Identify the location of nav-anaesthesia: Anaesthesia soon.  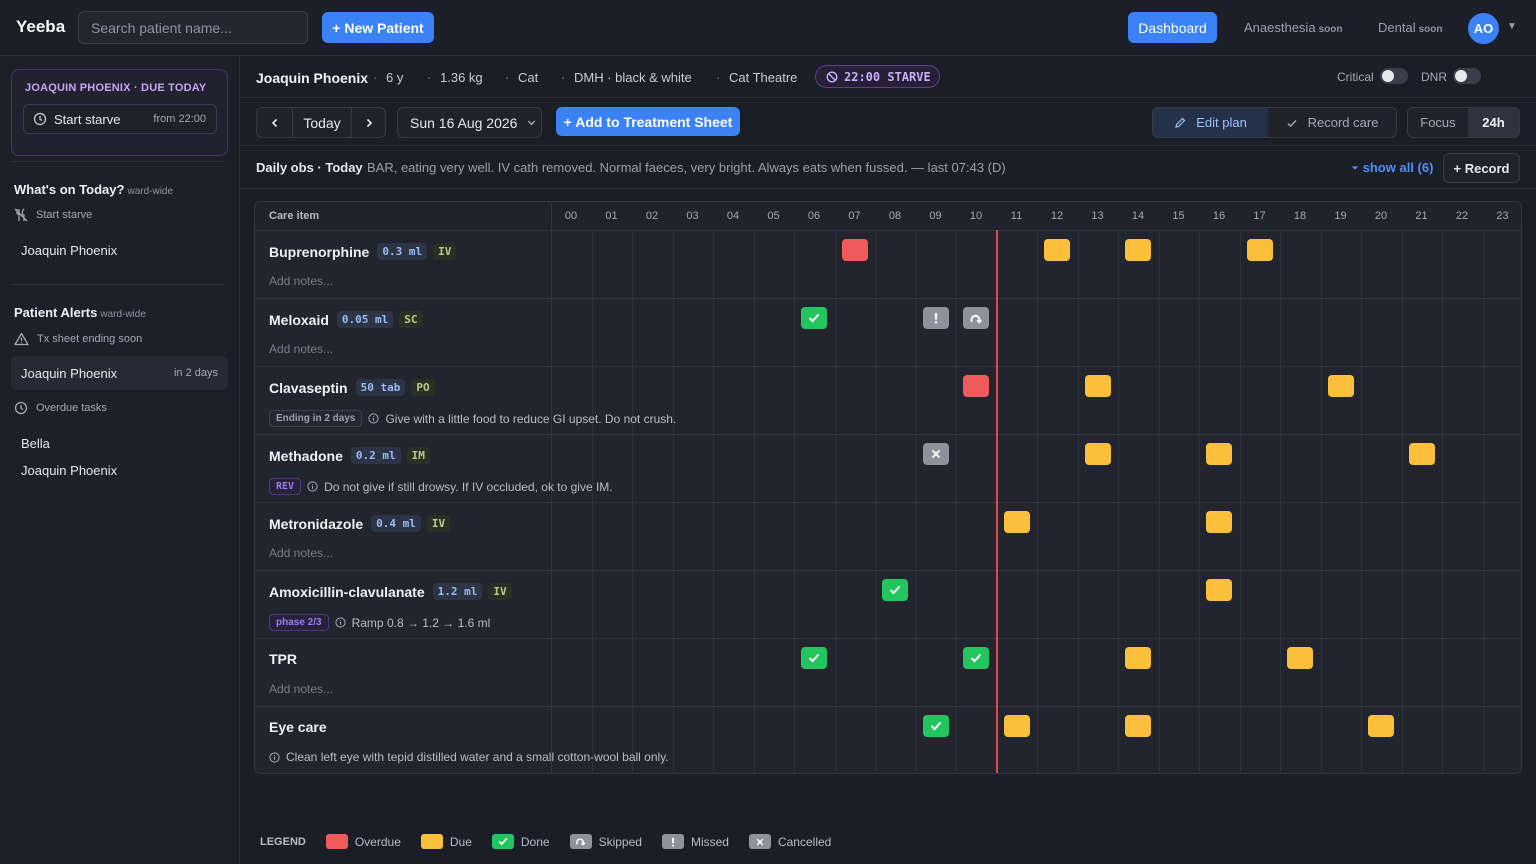
(1293, 27).